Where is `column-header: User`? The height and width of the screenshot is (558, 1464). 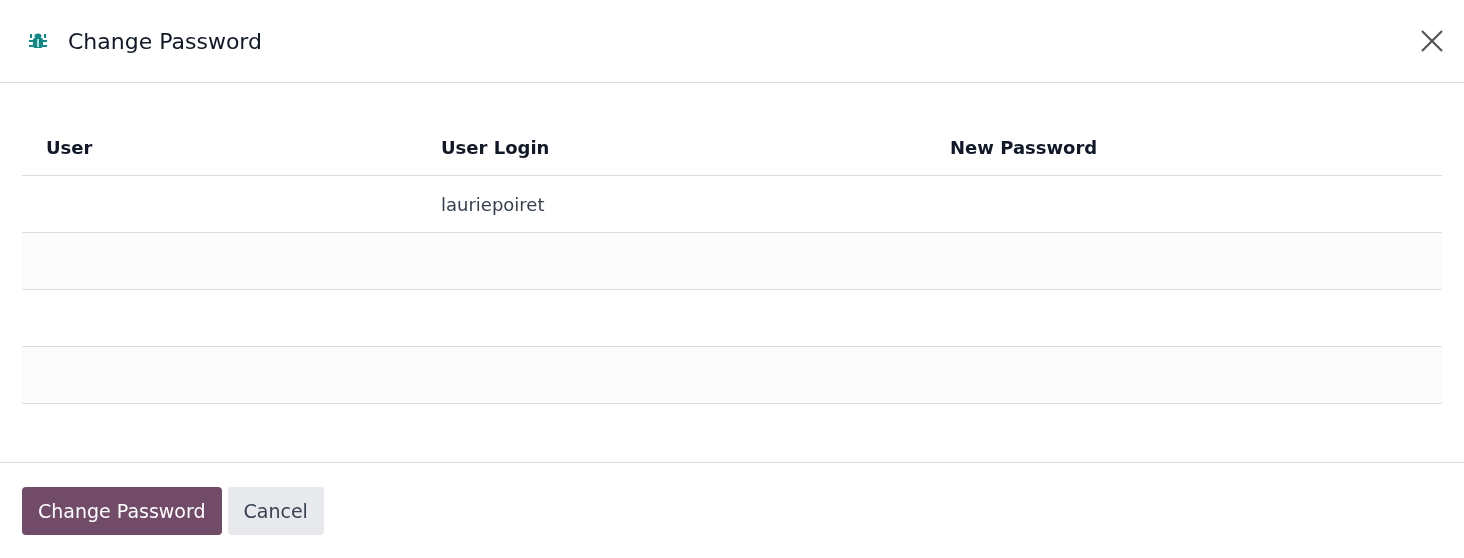
column-header: User is located at coordinates (219, 148).